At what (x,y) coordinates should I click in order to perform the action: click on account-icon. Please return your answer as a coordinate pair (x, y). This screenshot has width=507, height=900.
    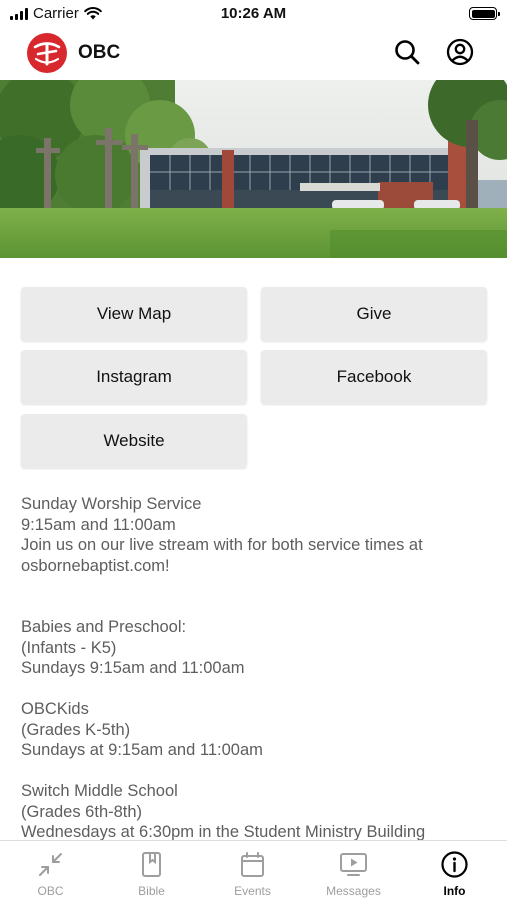
    Looking at the image, I should click on (460, 52).